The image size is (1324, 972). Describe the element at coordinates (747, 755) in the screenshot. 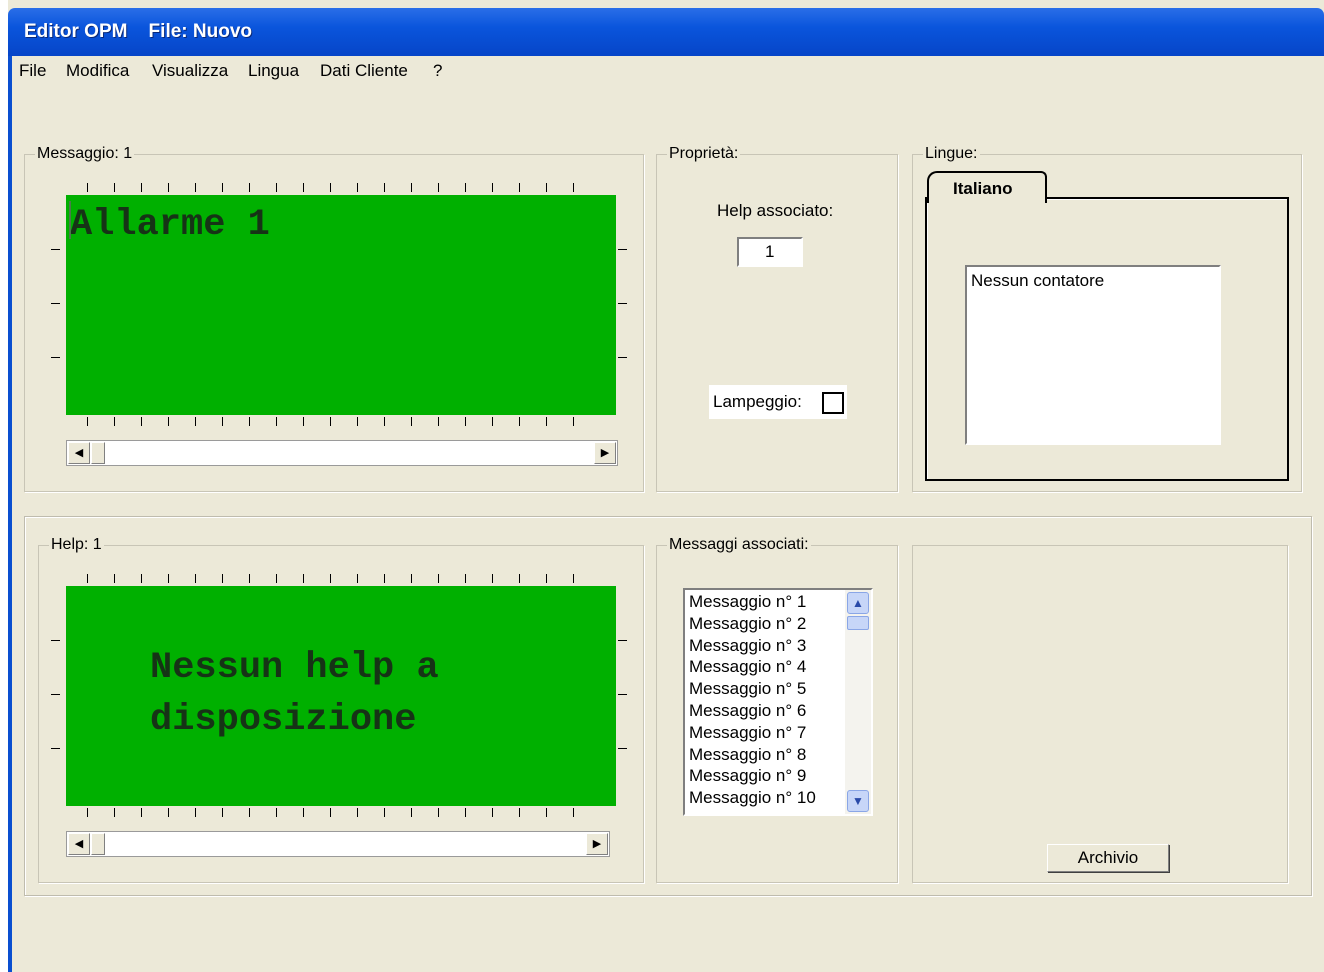

I see `list-item: Messaggio n° 8` at that location.